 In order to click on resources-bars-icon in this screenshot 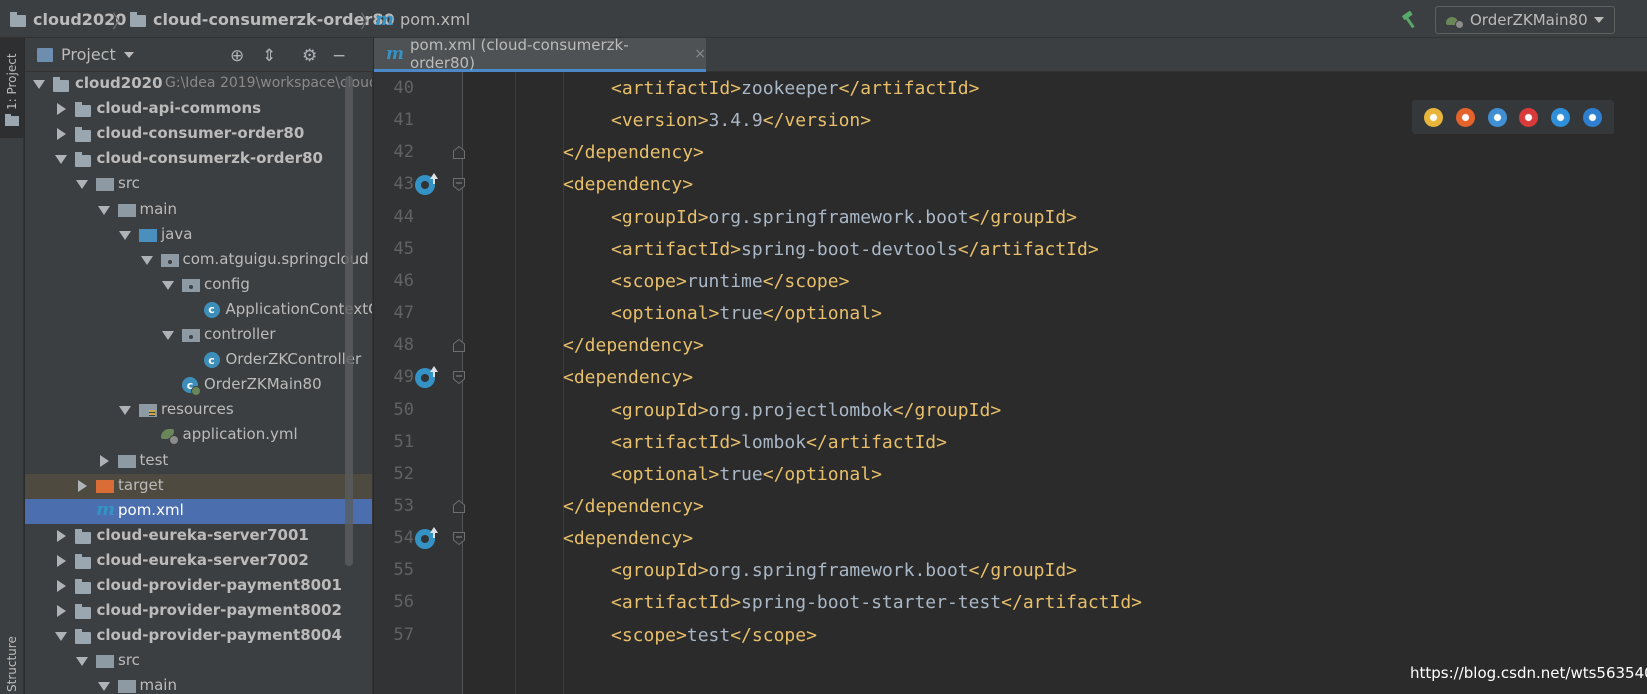, I will do `click(152, 413)`.